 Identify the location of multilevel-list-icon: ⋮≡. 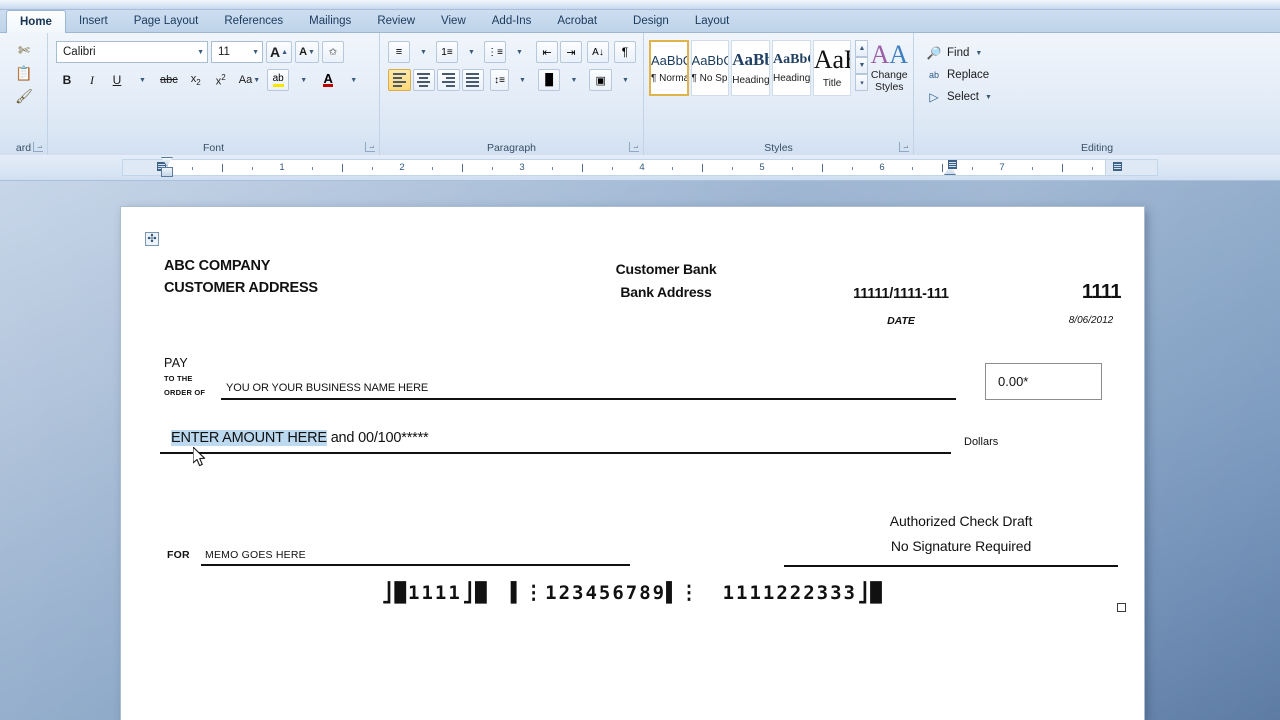
(495, 52).